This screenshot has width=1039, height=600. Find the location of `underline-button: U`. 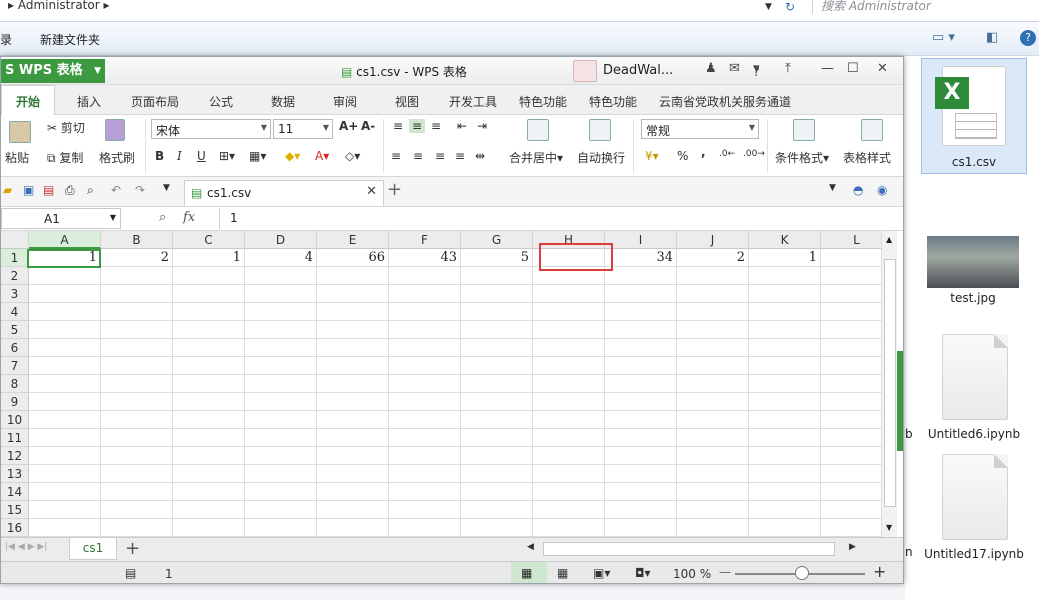

underline-button: U is located at coordinates (201, 156).